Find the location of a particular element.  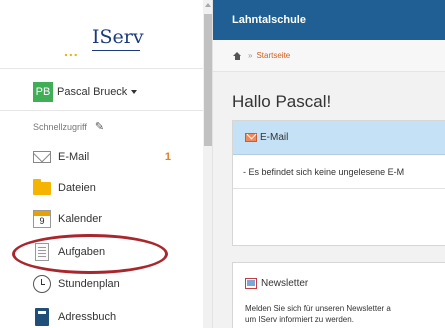

calendar-icon-day: 9 is located at coordinates (42, 221).